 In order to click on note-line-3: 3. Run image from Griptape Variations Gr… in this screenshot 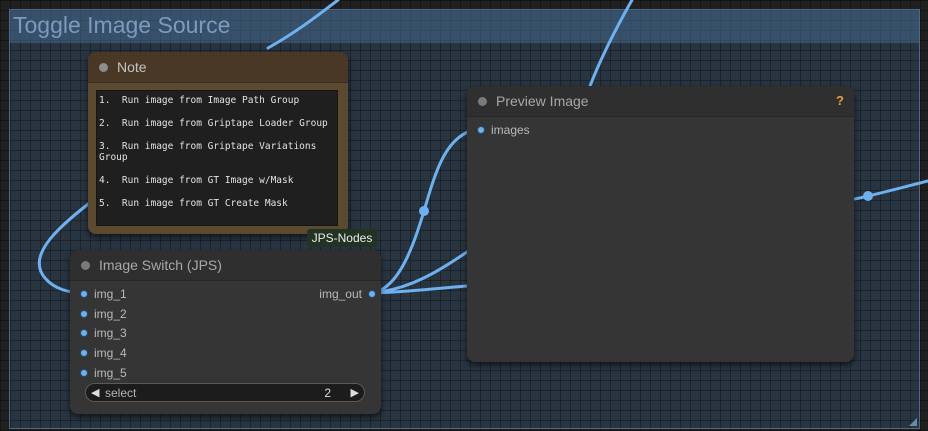, I will do `click(211, 152)`.